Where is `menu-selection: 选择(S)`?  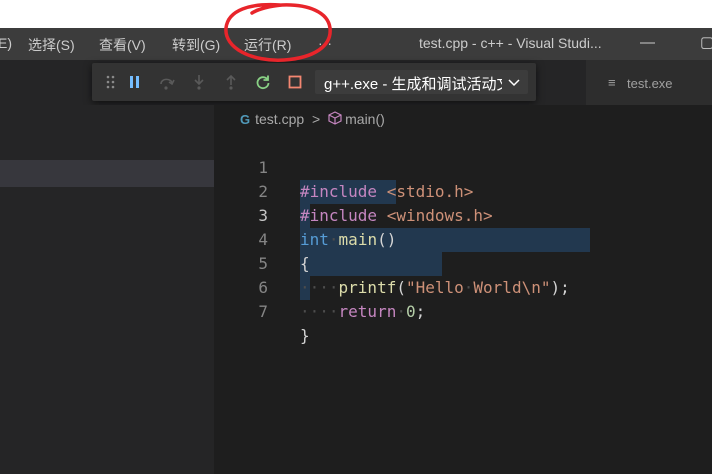
menu-selection: 选择(S) is located at coordinates (51, 45).